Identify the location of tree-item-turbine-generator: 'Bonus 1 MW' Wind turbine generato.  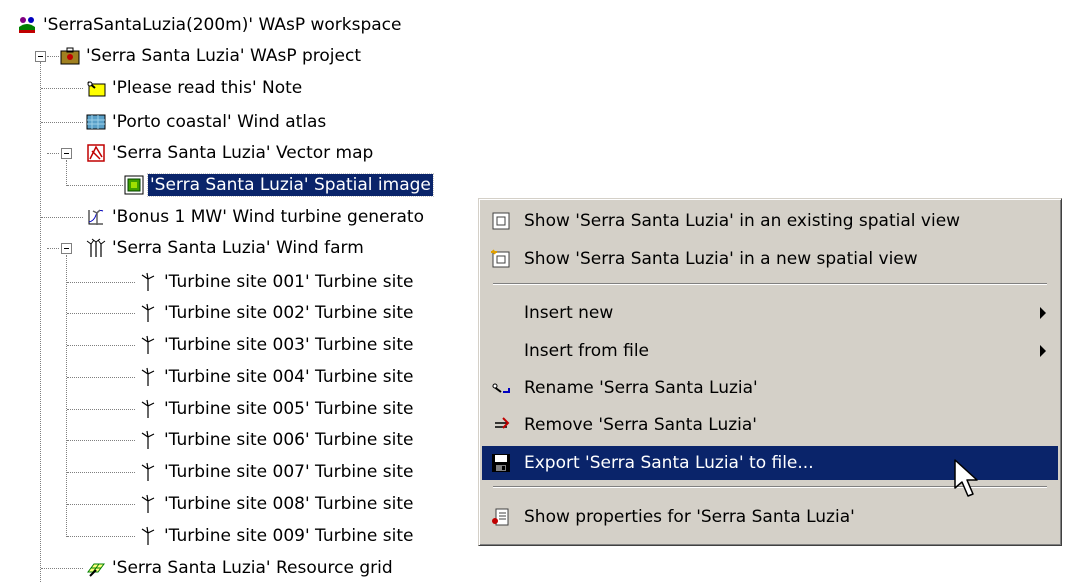
(256, 217).